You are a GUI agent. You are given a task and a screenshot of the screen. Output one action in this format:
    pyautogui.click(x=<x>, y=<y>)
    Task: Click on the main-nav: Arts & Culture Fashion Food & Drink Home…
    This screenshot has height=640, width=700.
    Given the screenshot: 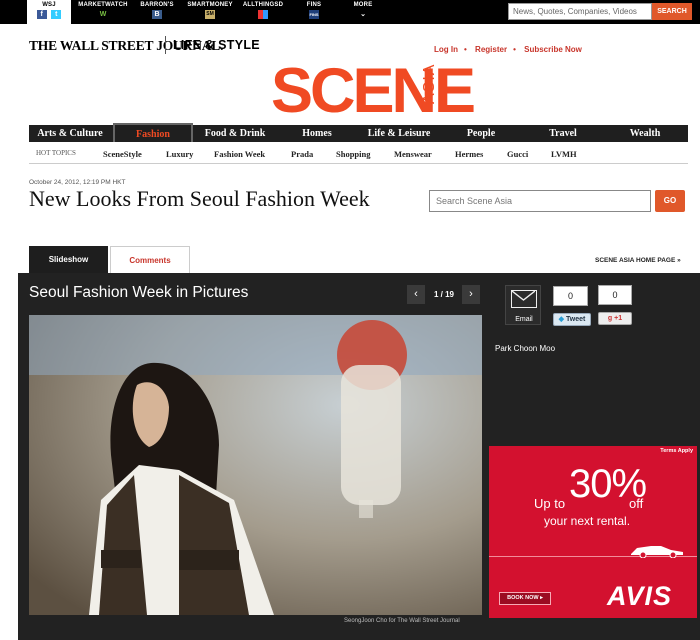 What is the action you would take?
    pyautogui.click(x=358, y=132)
    